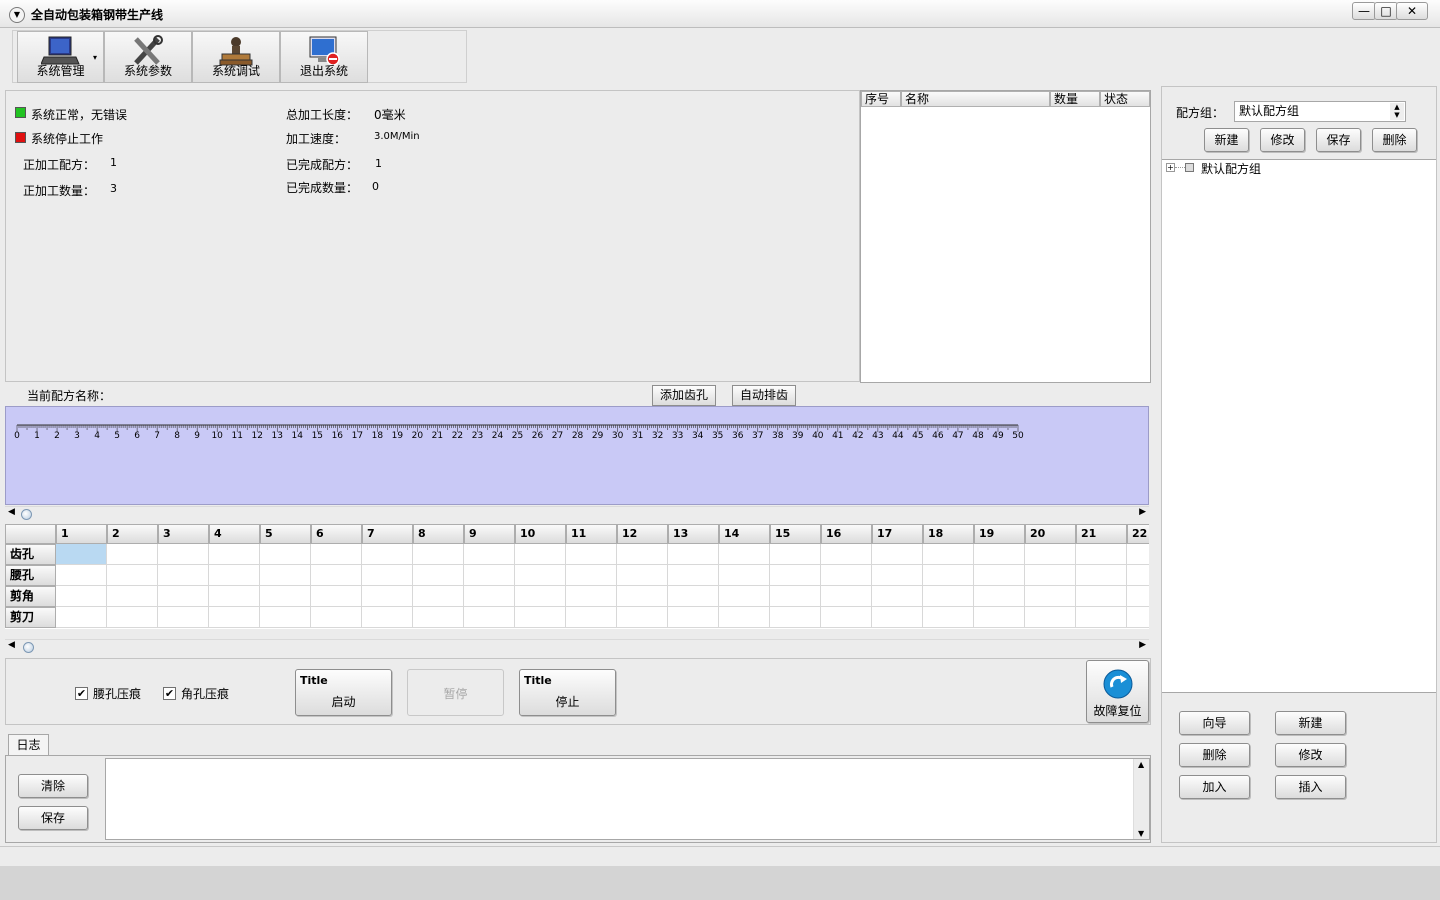 The image size is (1440, 900). What do you see at coordinates (132, 534) in the screenshot?
I see `grid-column-header: 2` at bounding box center [132, 534].